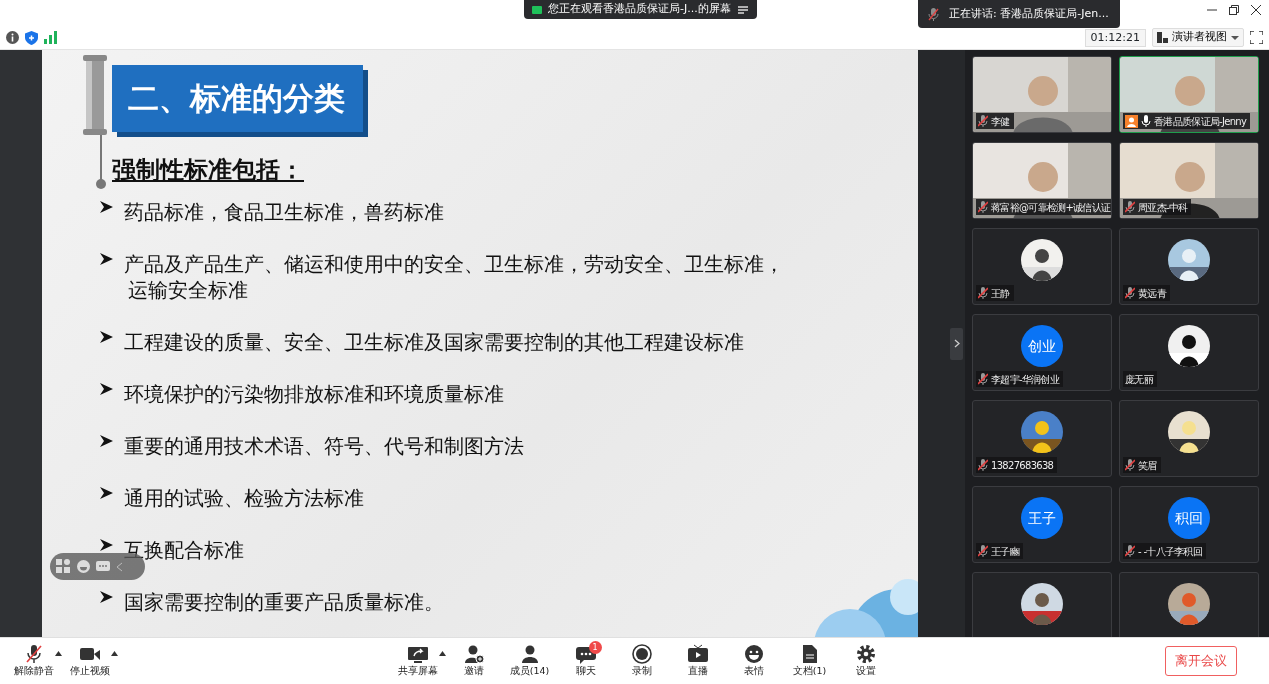 This screenshot has width=1269, height=684. I want to click on fullscreen-icon, so click(1256, 37).